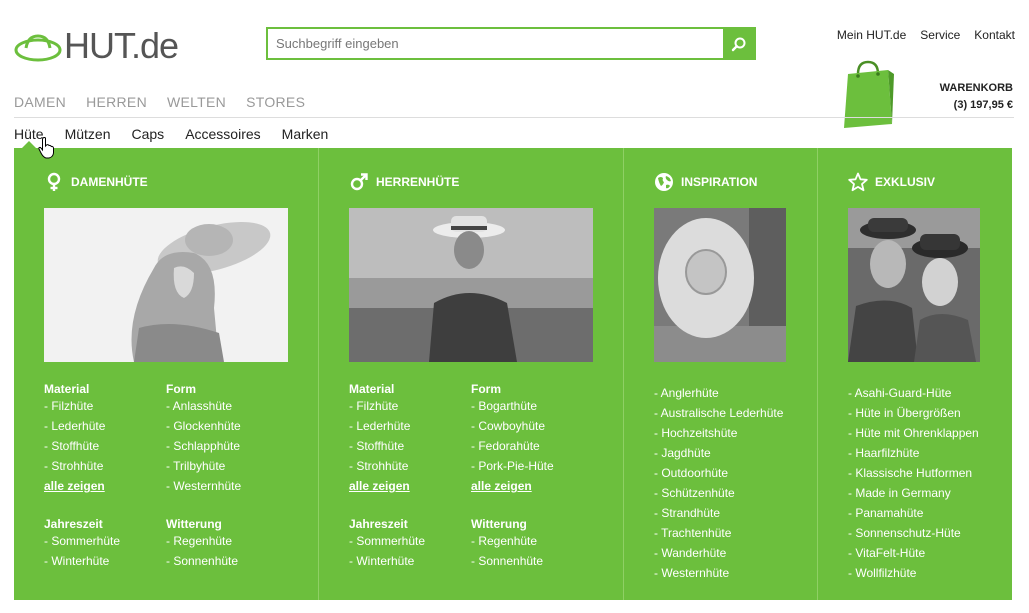 The height and width of the screenshot is (613, 1029). I want to click on column-header-exklusiv: EXKLUSIV, so click(891, 182).